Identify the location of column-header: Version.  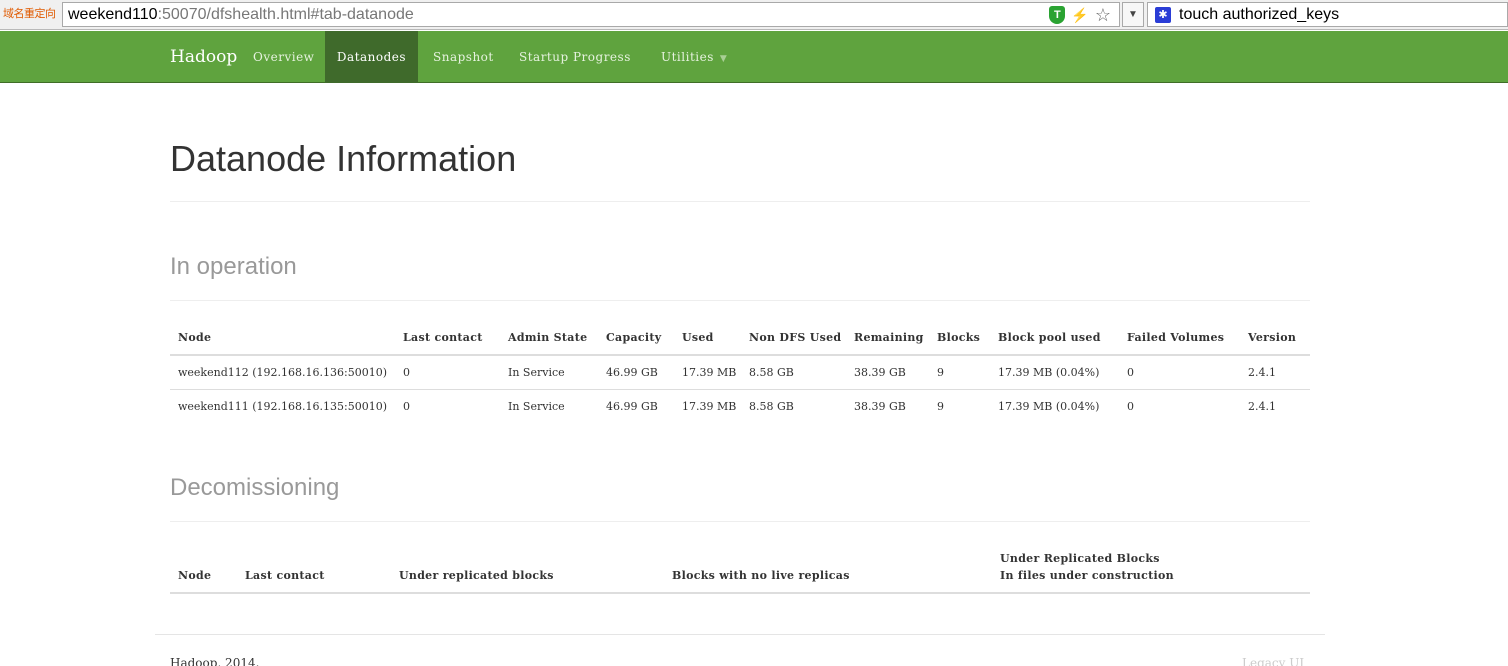
(1272, 337).